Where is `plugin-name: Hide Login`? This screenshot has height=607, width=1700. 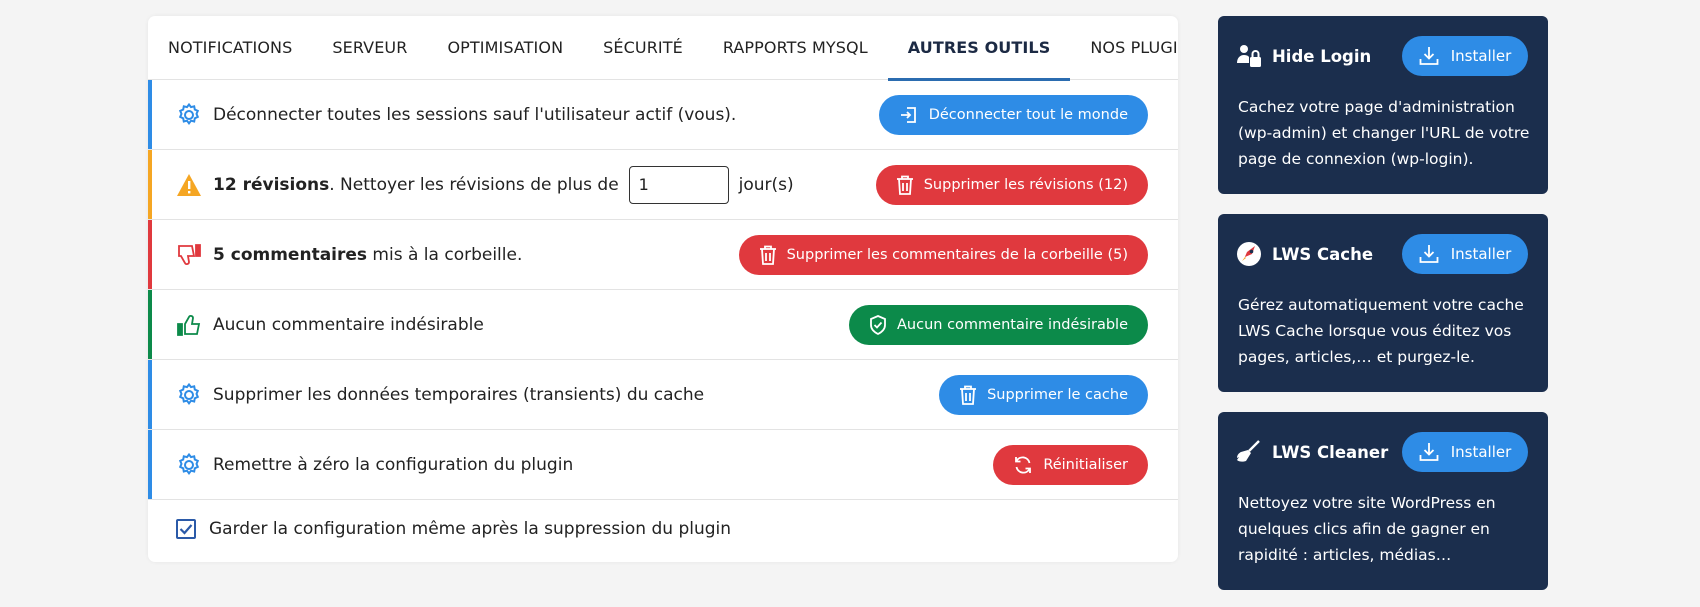
plugin-name: Hide Login is located at coordinates (1322, 56).